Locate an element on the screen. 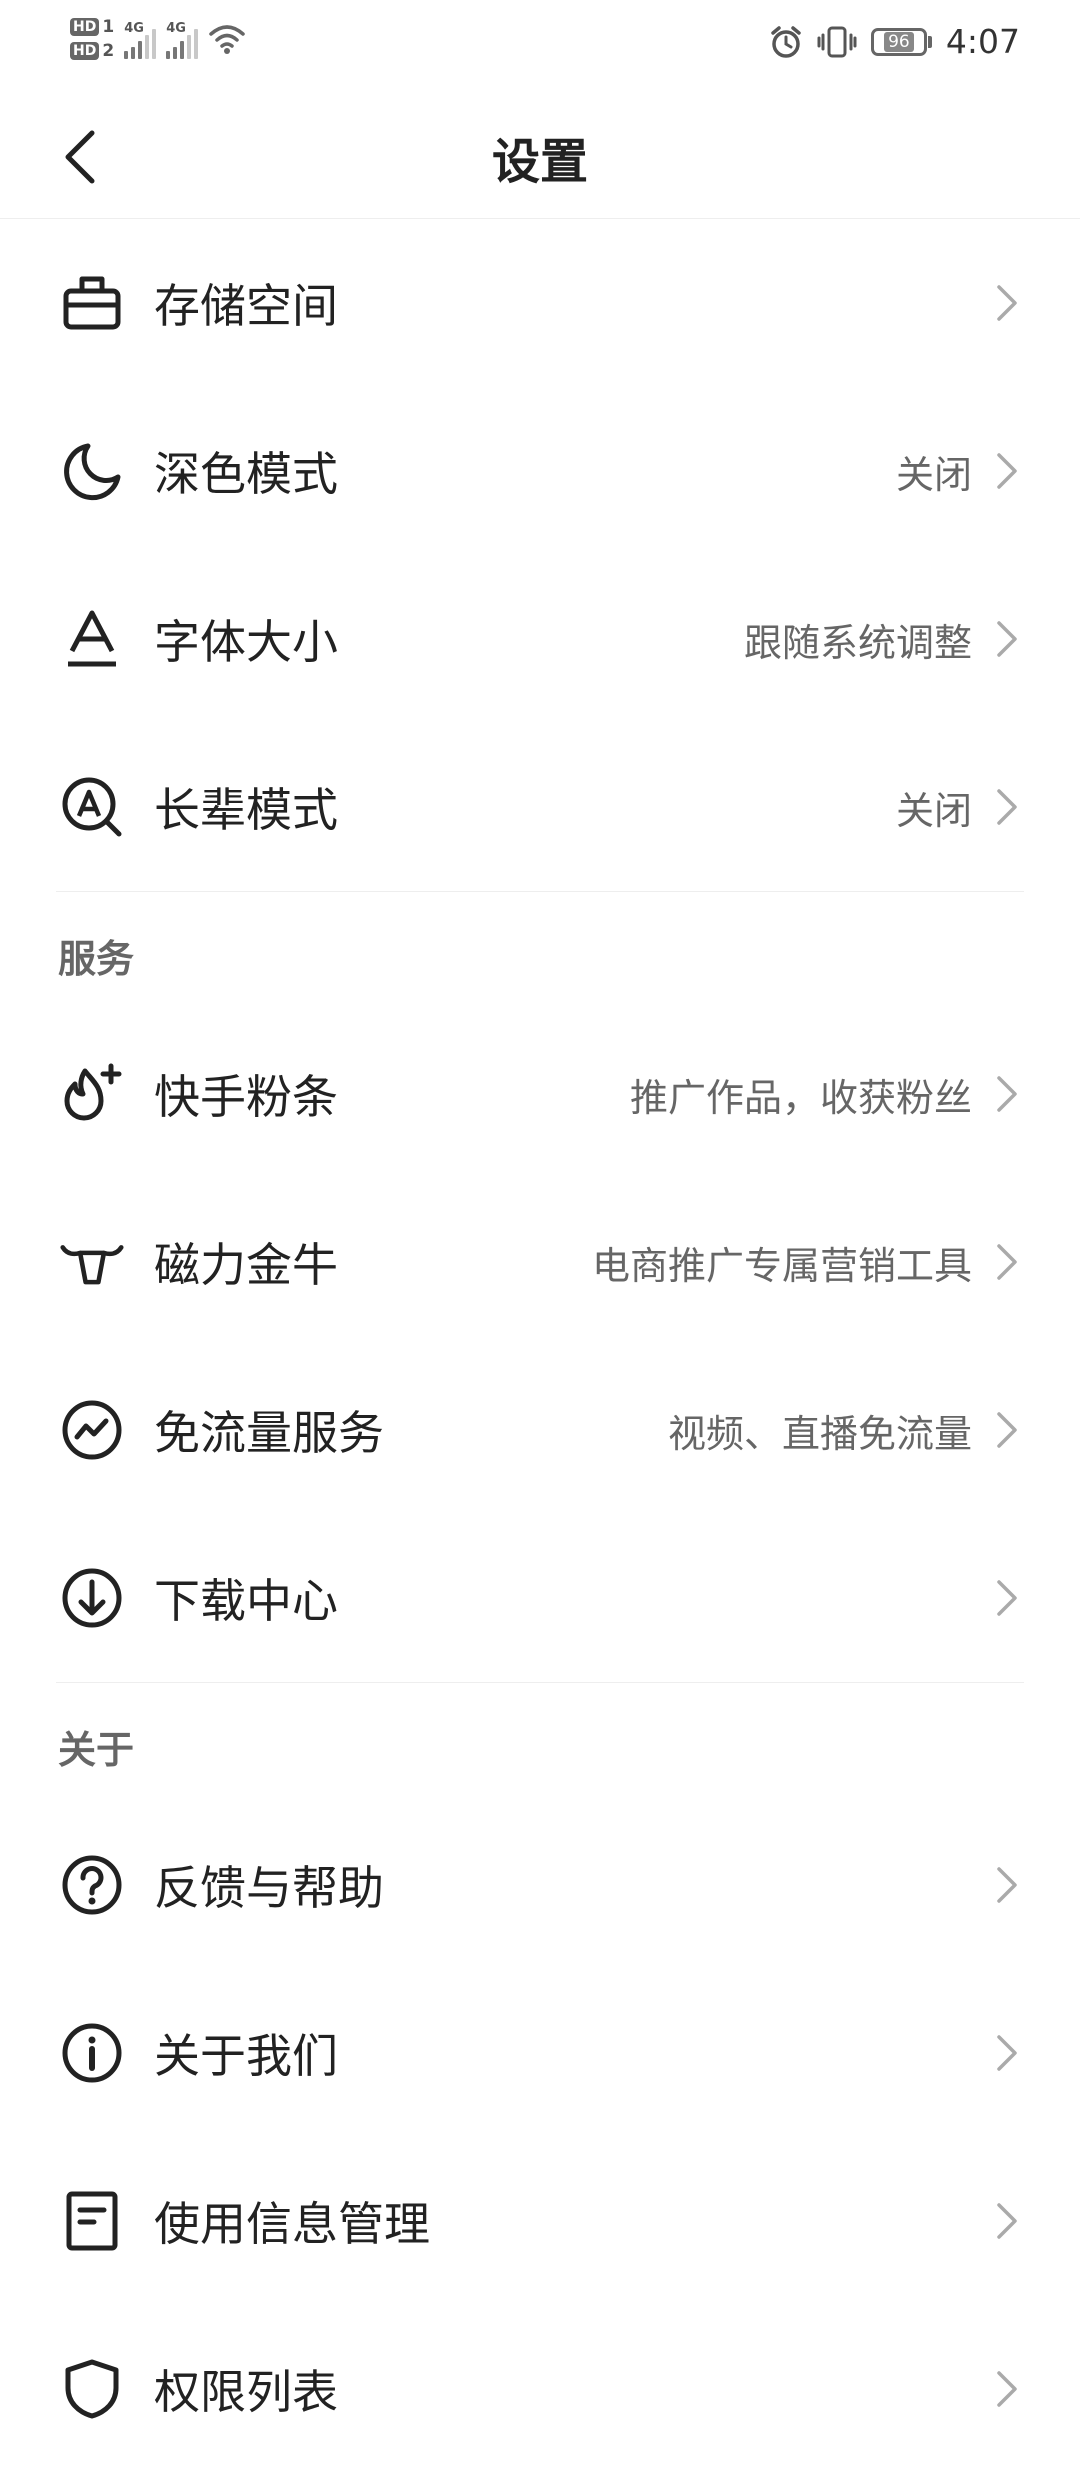  section-header-about: 关于 is located at coordinates (96, 1750).